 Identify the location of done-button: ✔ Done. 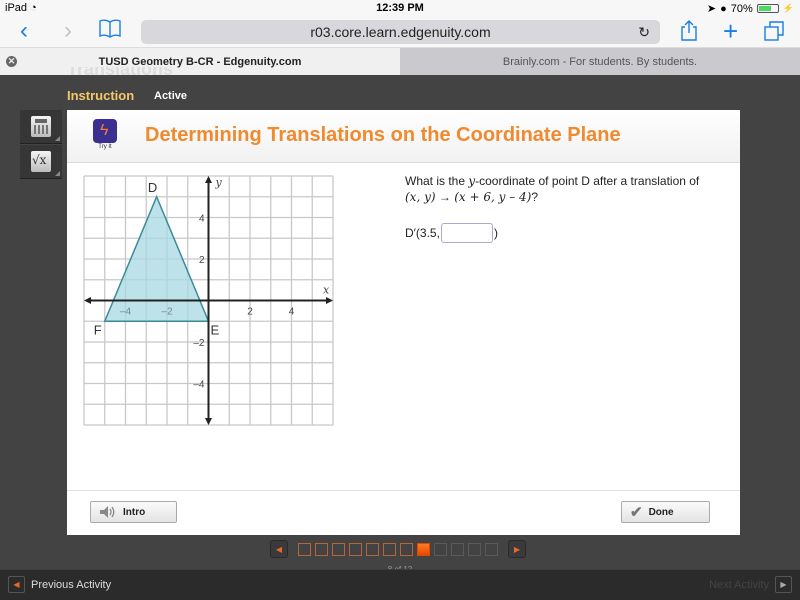
(665, 512).